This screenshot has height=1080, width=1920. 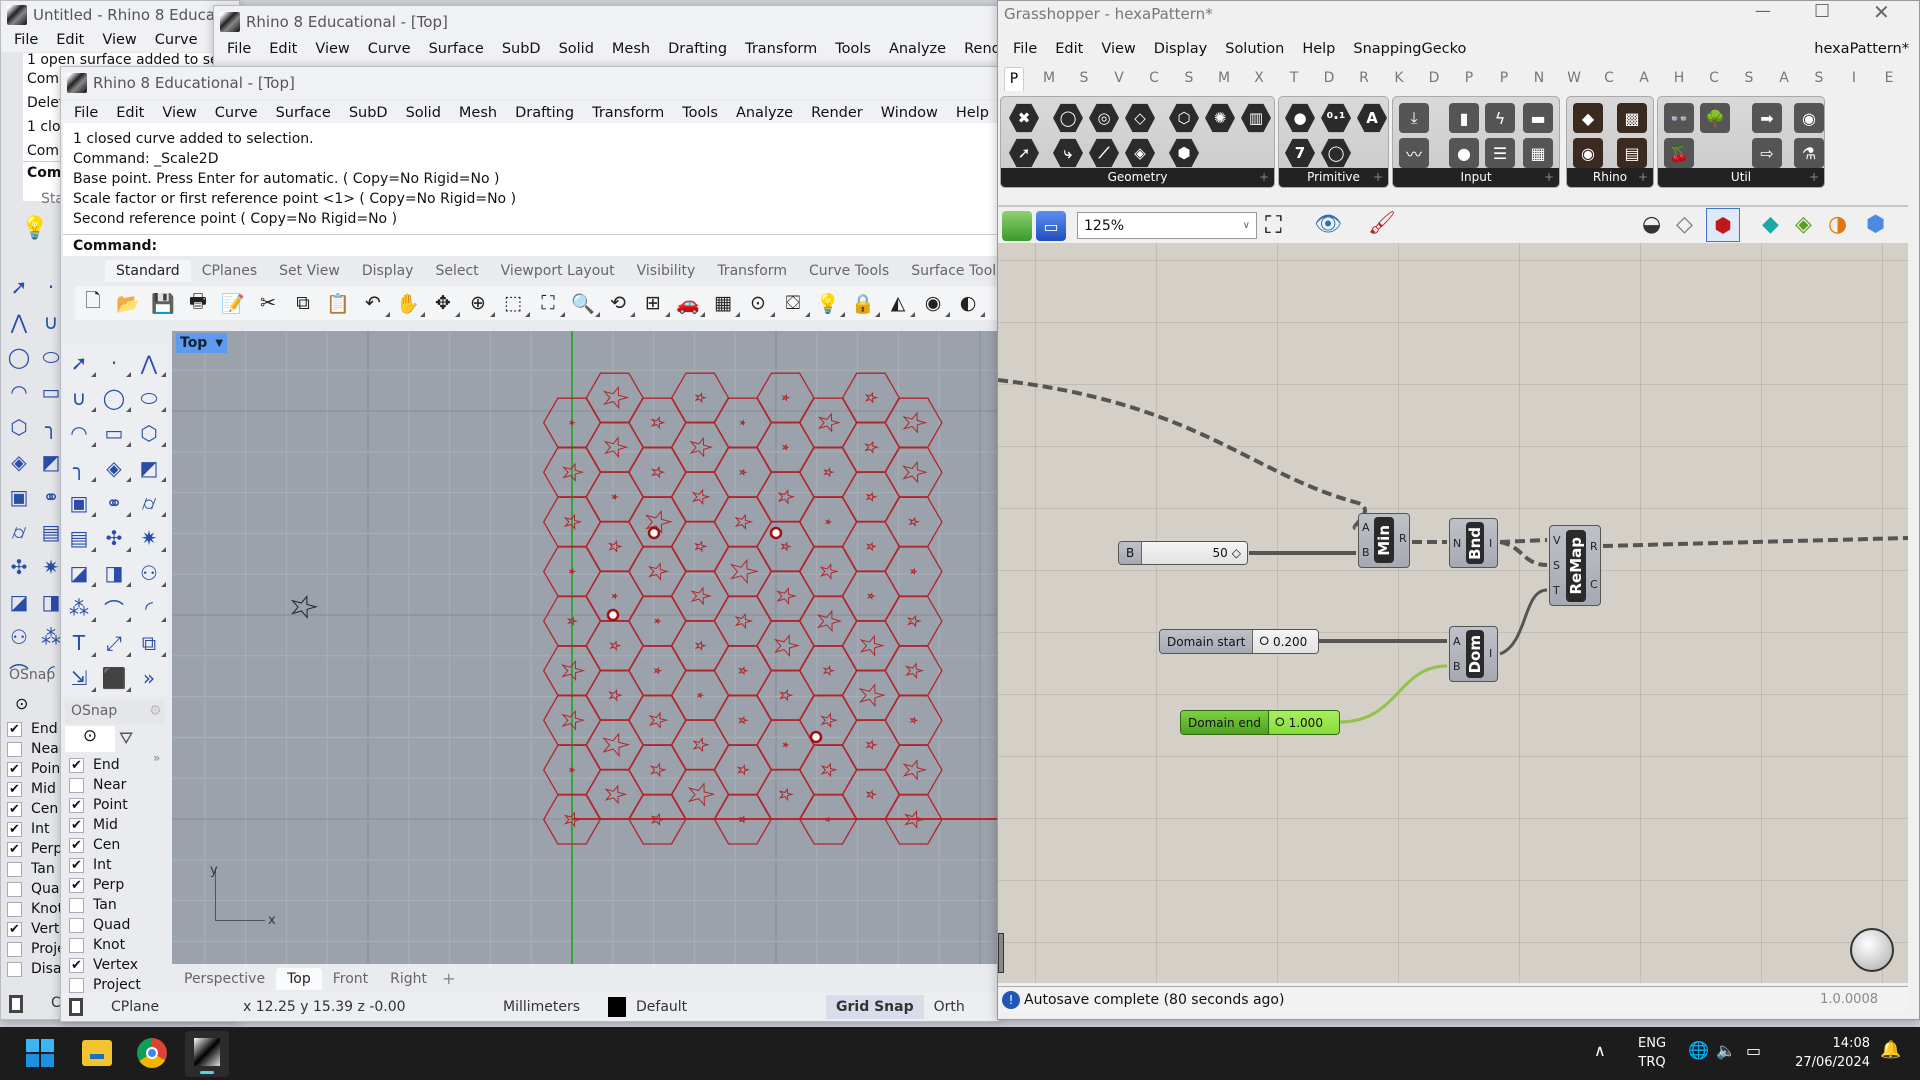 I want to click on zoom-select: 125% ∨, so click(x=1167, y=225).